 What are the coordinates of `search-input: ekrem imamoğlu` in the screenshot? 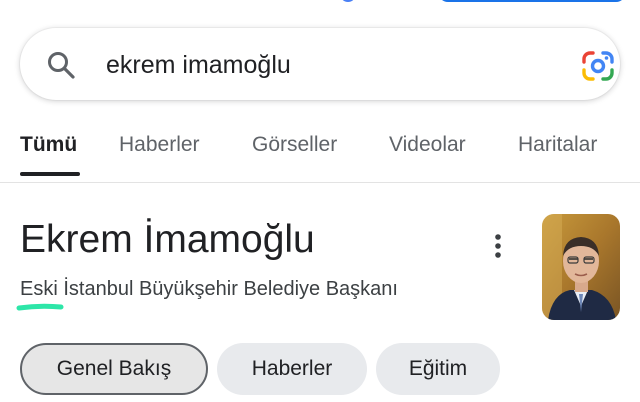 It's located at (198, 65).